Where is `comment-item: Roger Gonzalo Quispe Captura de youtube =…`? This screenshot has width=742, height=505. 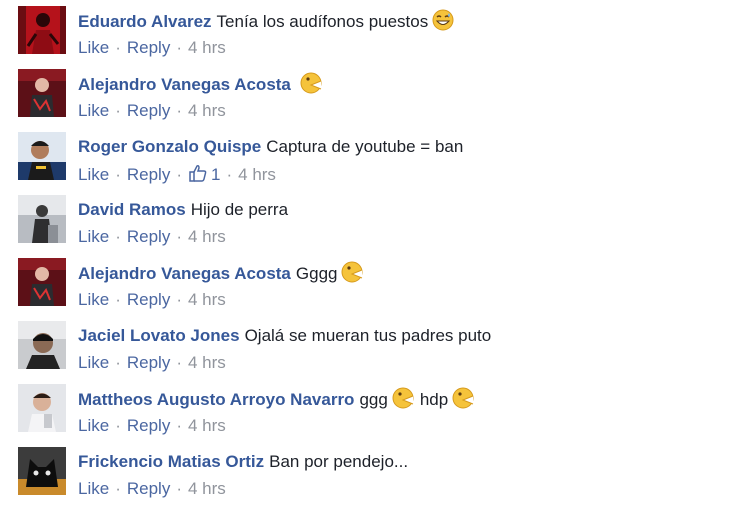 comment-item: Roger Gonzalo Quispe Captura de youtube =… is located at coordinates (371, 157).